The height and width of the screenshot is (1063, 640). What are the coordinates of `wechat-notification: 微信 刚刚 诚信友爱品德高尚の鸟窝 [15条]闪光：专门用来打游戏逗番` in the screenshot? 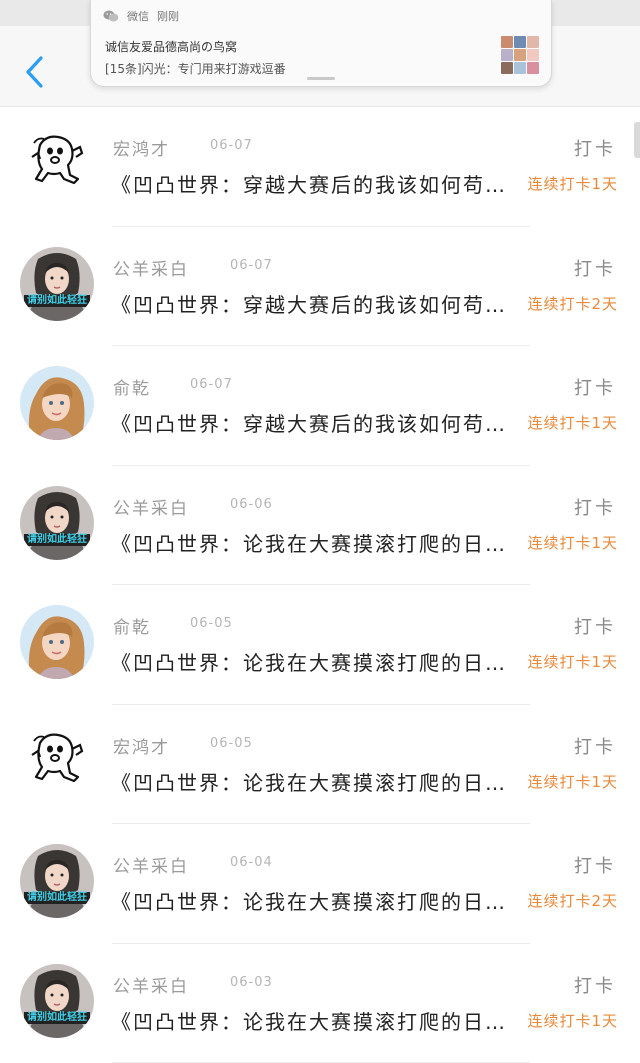 It's located at (321, 43).